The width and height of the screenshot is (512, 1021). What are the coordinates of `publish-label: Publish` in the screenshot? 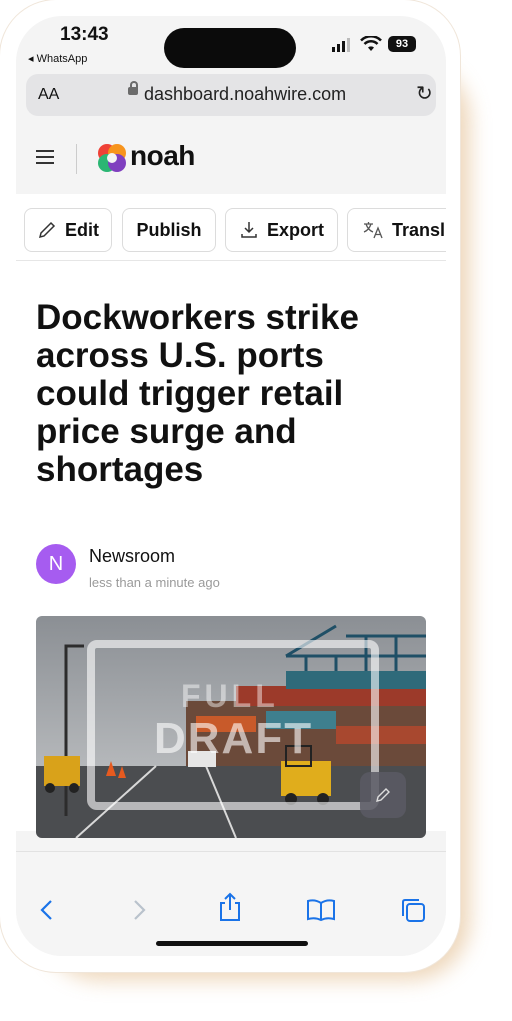 It's located at (169, 229).